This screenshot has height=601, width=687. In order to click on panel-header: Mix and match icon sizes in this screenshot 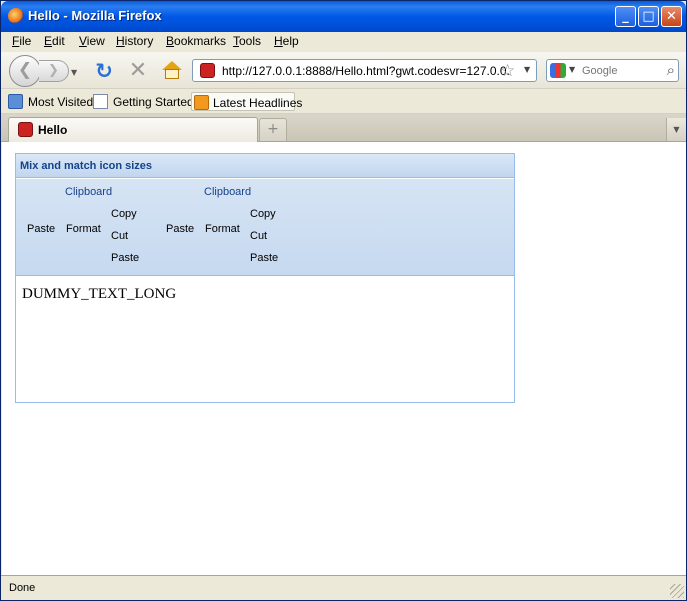, I will do `click(265, 166)`.